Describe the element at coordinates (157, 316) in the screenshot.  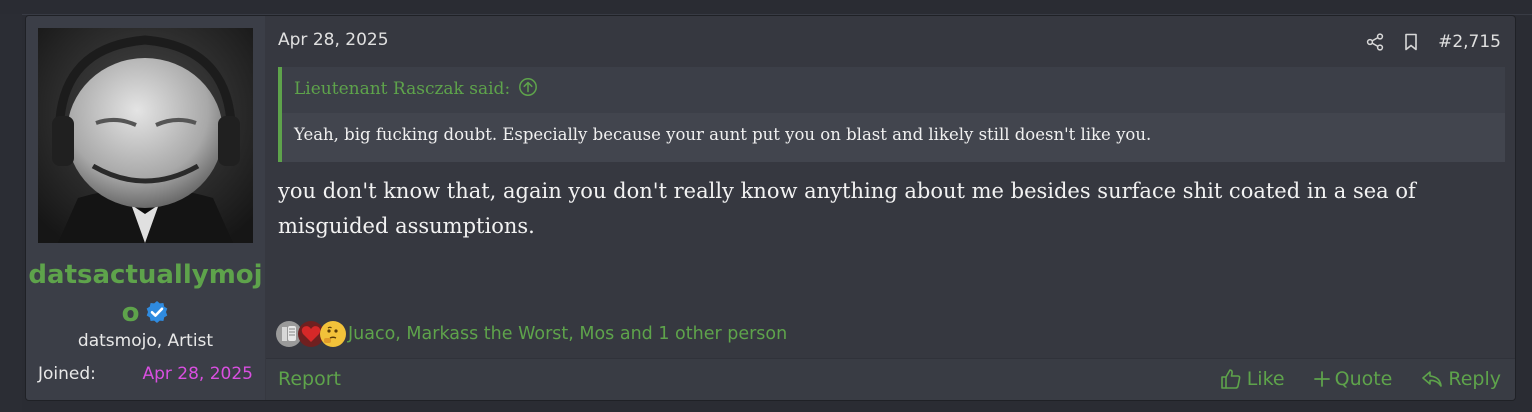
I see `verified-badge-icon` at that location.